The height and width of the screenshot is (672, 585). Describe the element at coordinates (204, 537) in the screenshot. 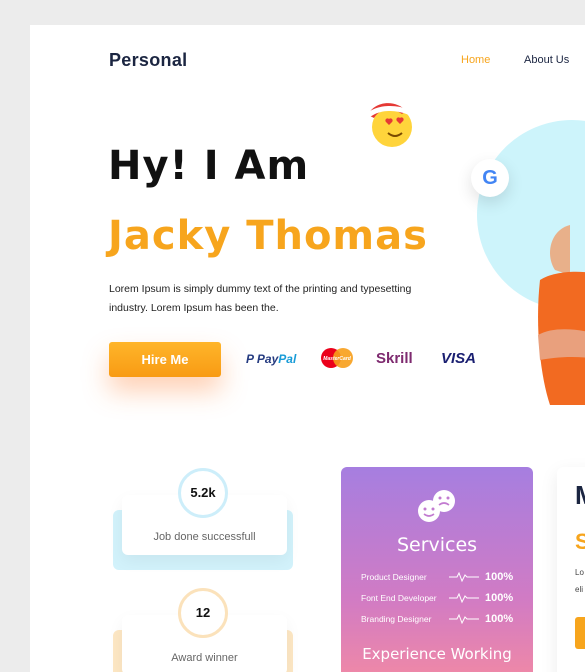

I see `stat-label-jobs: Job done successfull` at that location.